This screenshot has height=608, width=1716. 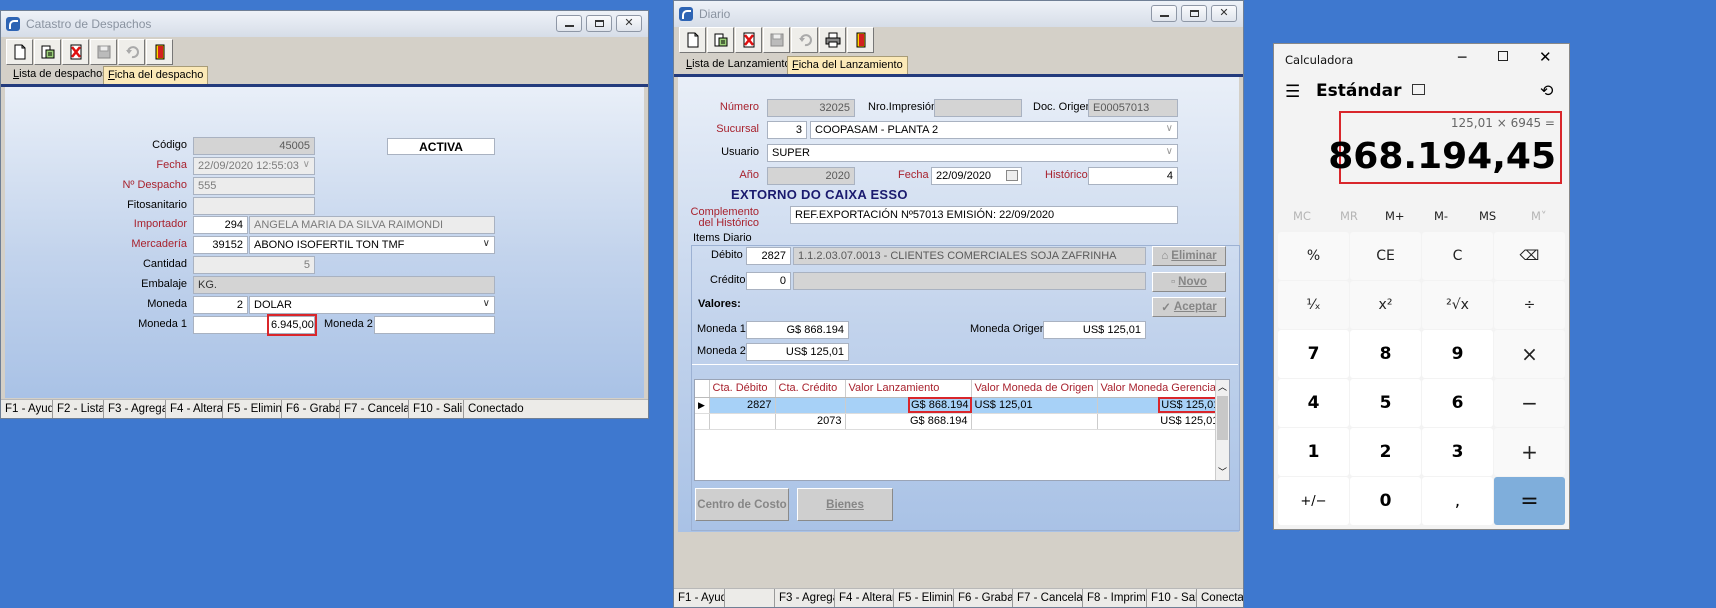 What do you see at coordinates (1385, 501) in the screenshot?
I see `digit-0-button: 0` at bounding box center [1385, 501].